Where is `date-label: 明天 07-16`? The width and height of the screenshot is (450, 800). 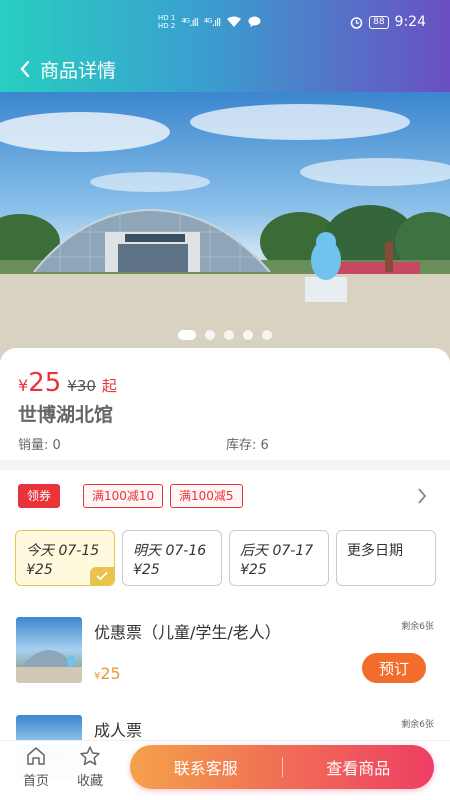
date-label: 明天 07-16 is located at coordinates (170, 551).